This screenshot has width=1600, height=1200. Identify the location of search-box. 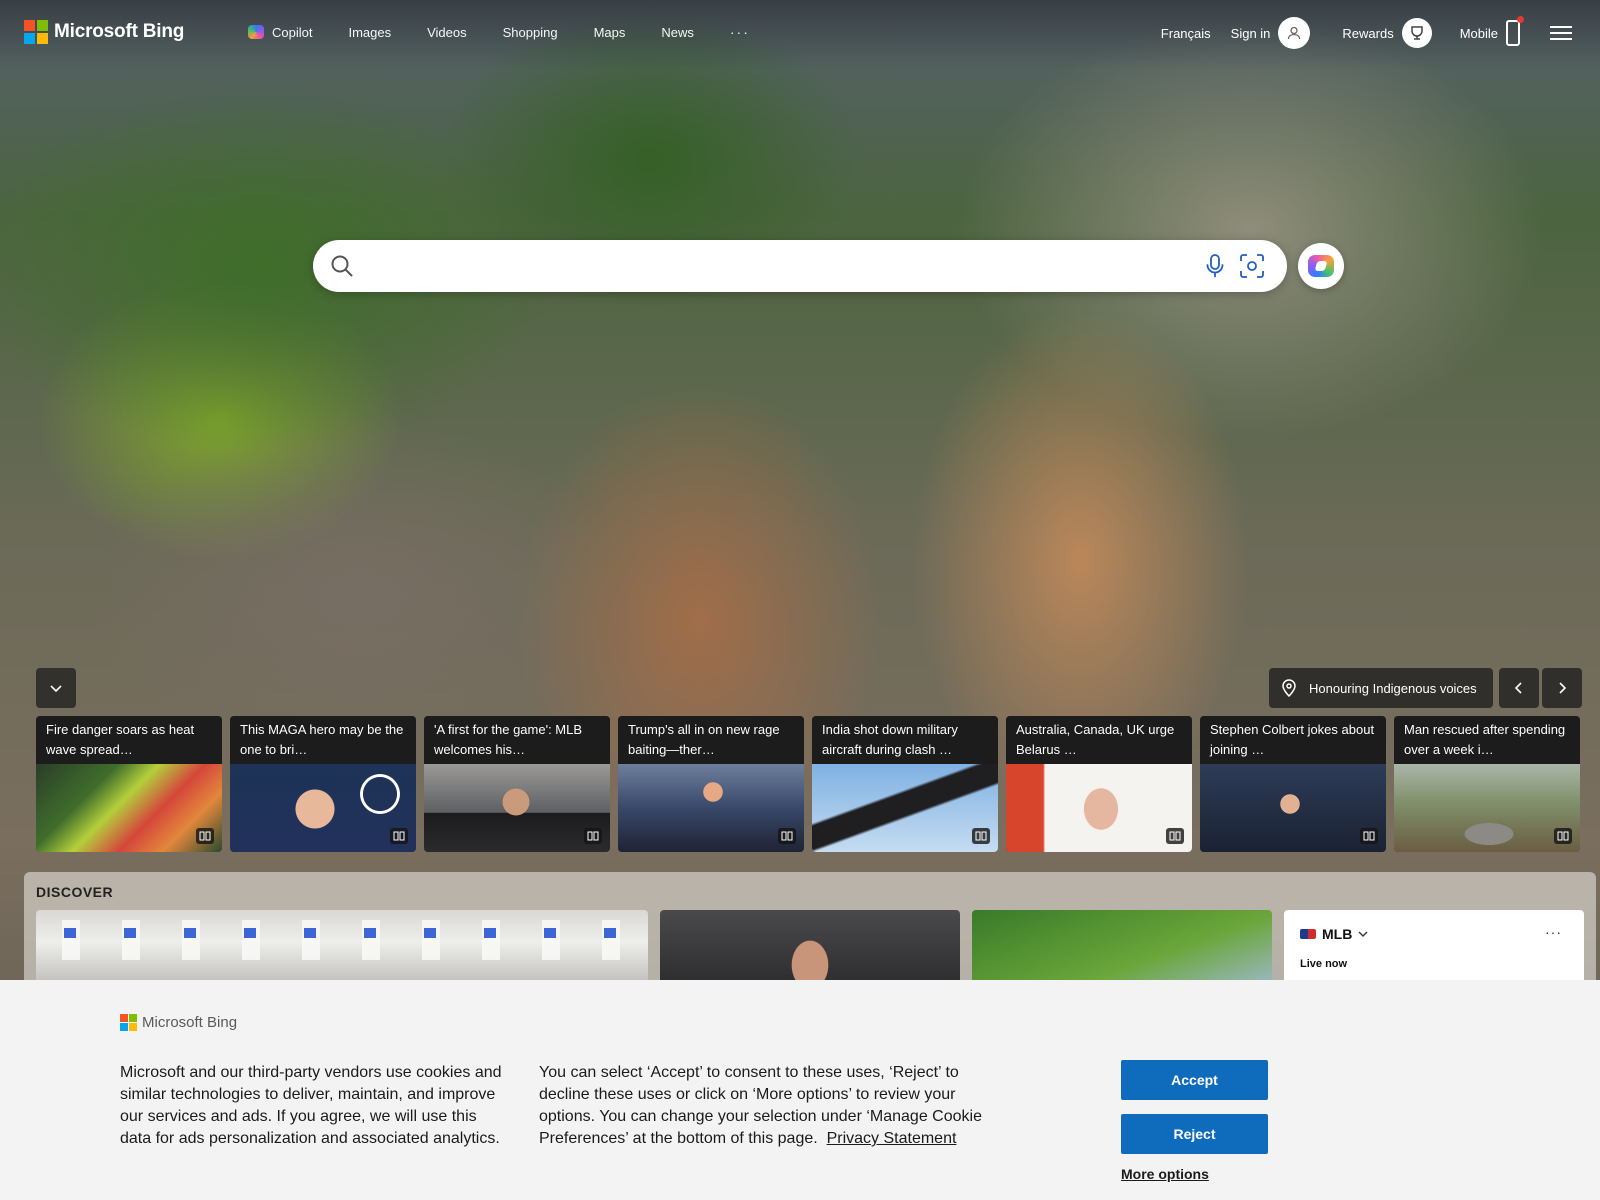
(800, 266).